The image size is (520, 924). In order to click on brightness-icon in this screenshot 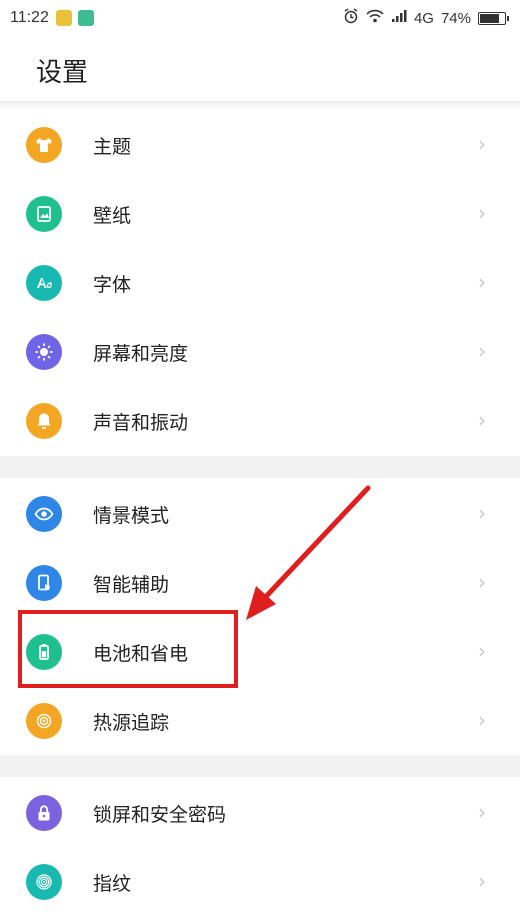, I will do `click(44, 352)`.